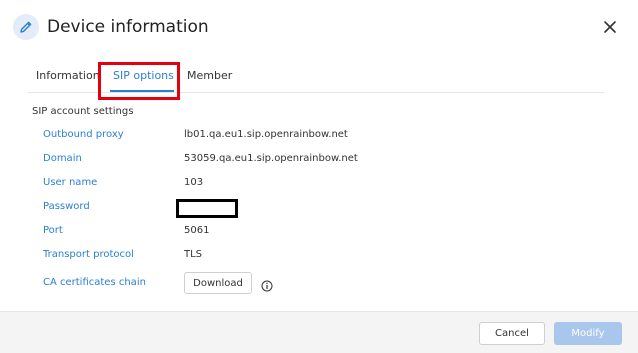 This screenshot has width=638, height=353. What do you see at coordinates (610, 27) in the screenshot?
I see `close-icon` at bounding box center [610, 27].